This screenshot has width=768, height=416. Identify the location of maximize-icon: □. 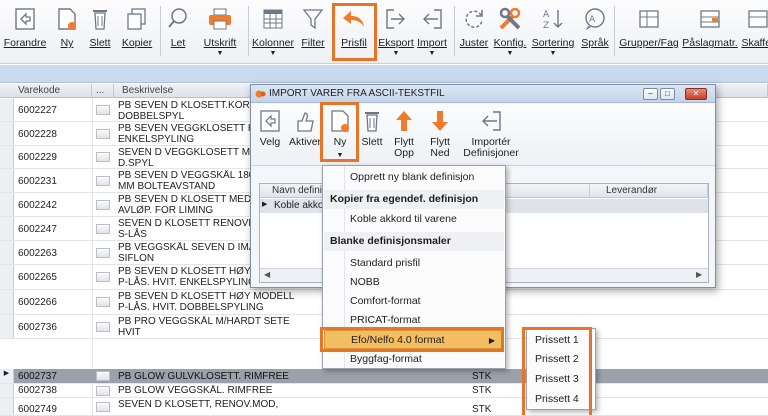
(667, 93).